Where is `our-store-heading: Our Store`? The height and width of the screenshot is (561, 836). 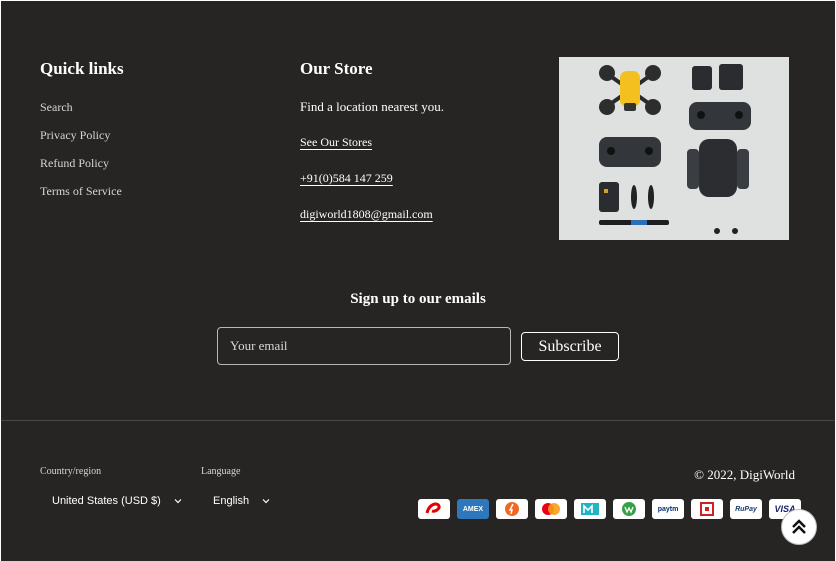
our-store-heading: Our Store is located at coordinates (336, 68).